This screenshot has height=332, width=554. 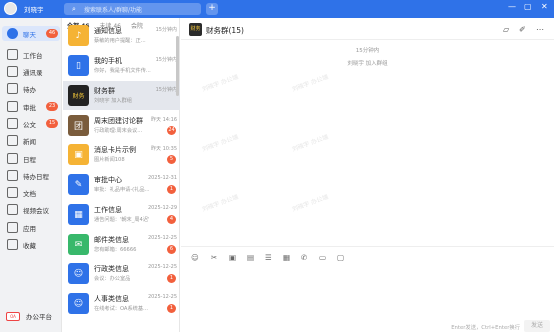 I want to click on list-item: ☺ 行政类信息 会议：办公室品 2025-12-25 1, so click(x=121, y=273).